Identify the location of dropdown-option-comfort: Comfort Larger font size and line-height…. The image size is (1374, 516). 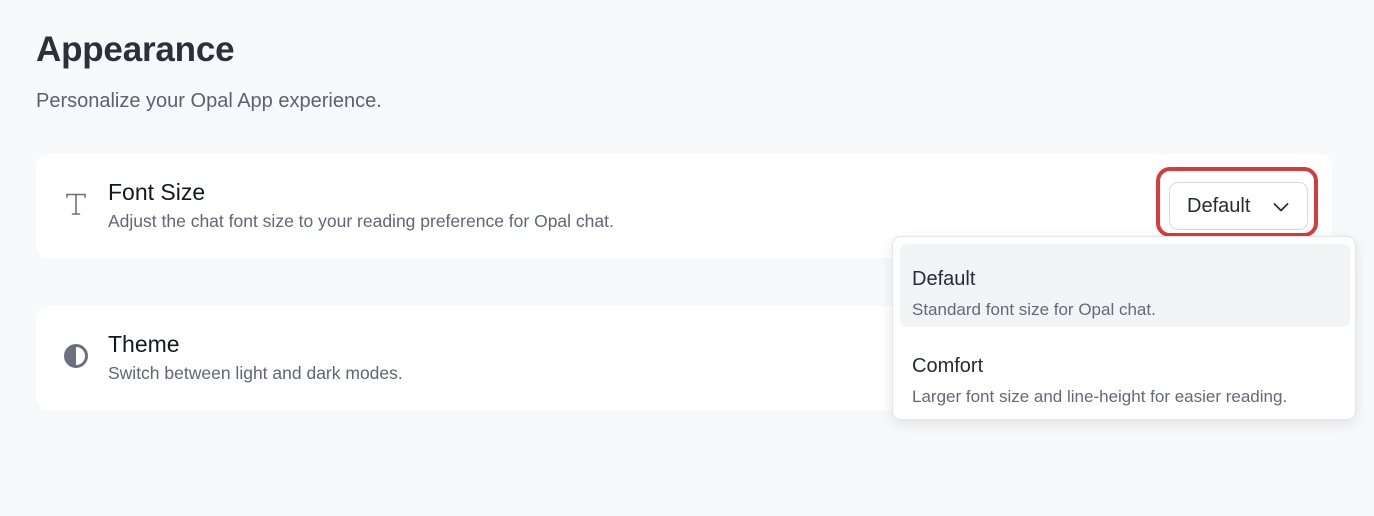
(1125, 372).